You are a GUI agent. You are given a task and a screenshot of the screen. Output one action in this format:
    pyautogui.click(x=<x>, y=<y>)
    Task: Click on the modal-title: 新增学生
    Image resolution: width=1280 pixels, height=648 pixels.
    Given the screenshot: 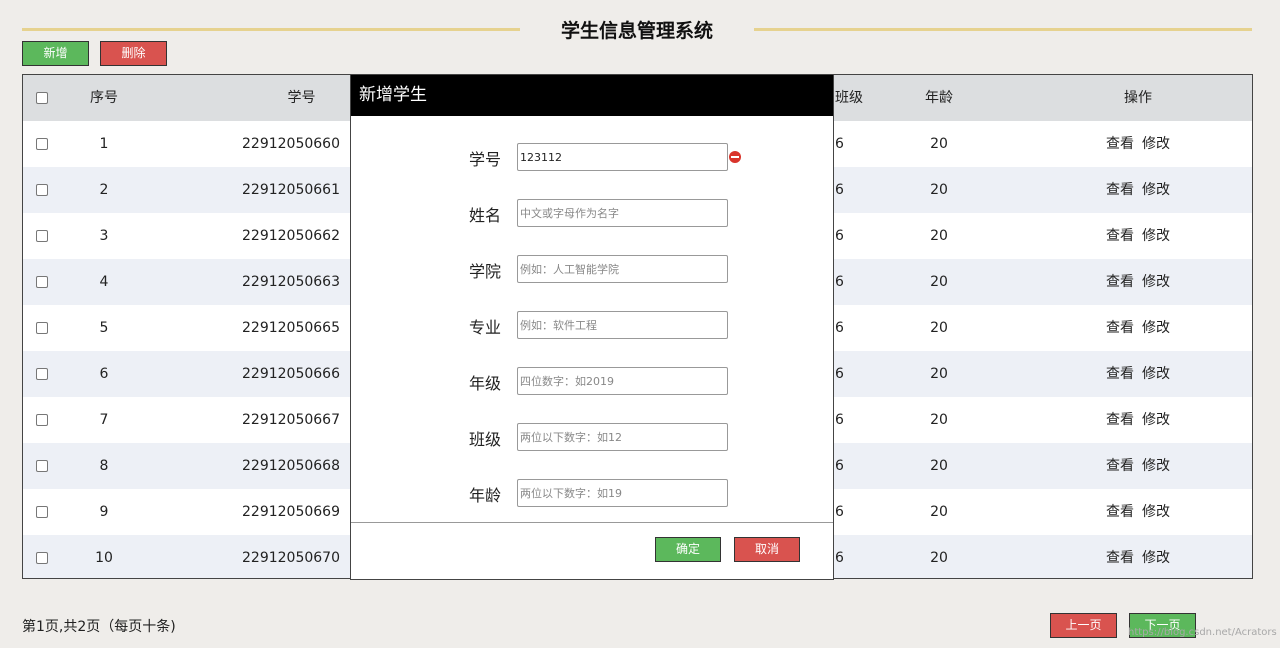 What is the action you would take?
    pyautogui.click(x=592, y=95)
    